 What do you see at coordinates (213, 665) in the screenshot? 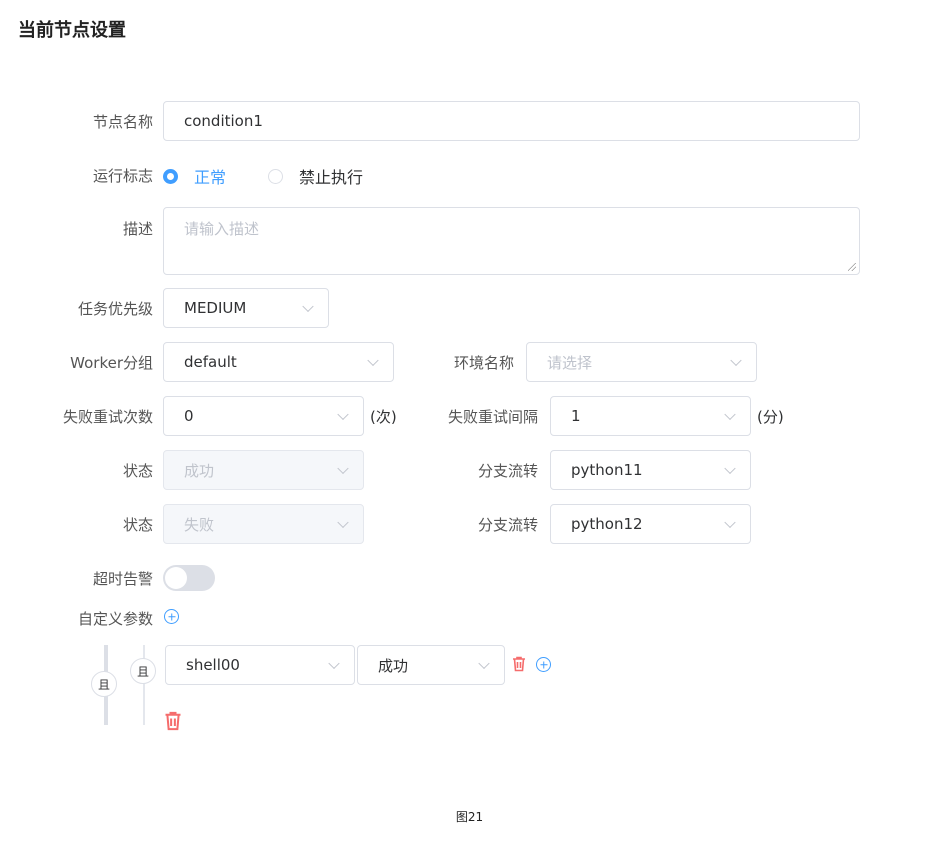
I see `condition-task-value: shell00` at bounding box center [213, 665].